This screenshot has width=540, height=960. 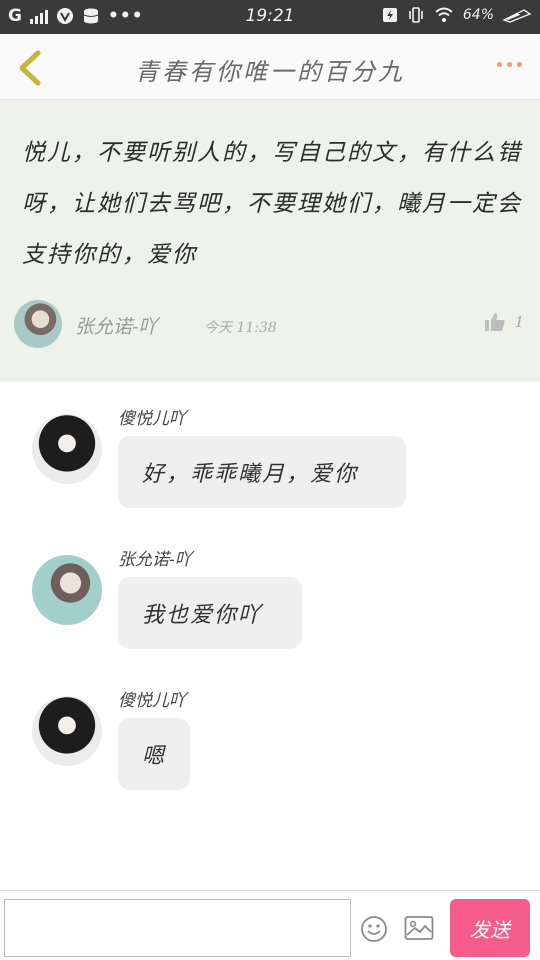 I want to click on like-count: 1, so click(x=519, y=322).